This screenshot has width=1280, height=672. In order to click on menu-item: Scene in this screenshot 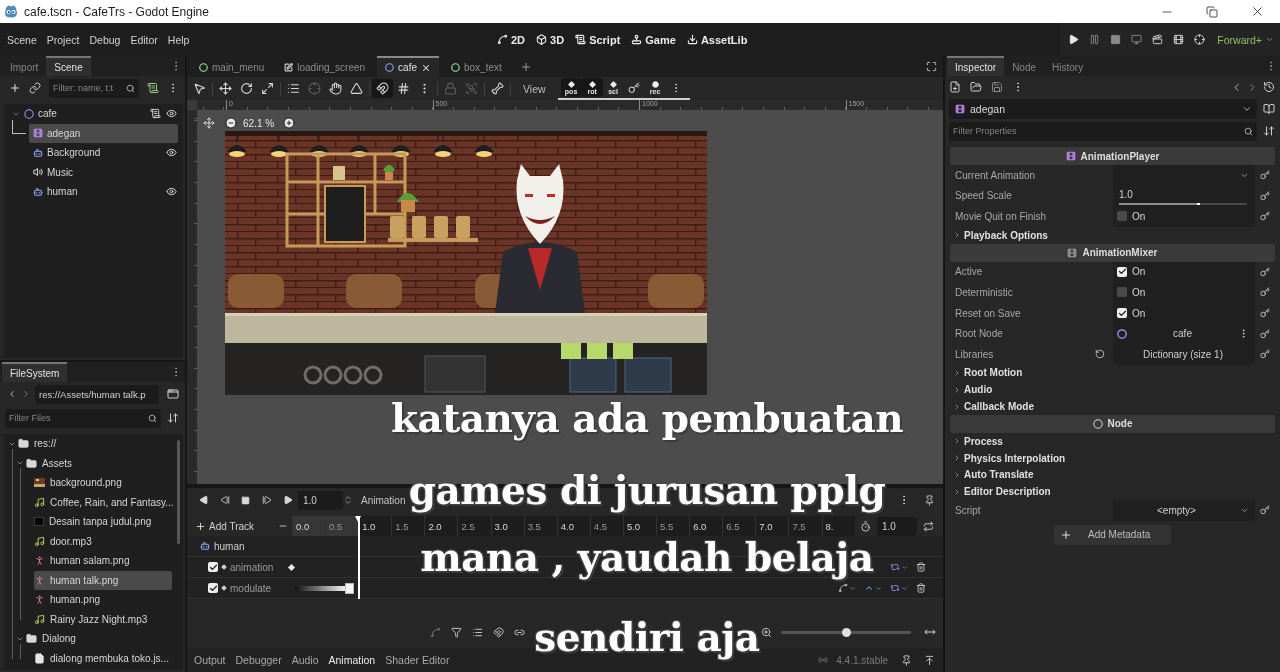, I will do `click(22, 39)`.